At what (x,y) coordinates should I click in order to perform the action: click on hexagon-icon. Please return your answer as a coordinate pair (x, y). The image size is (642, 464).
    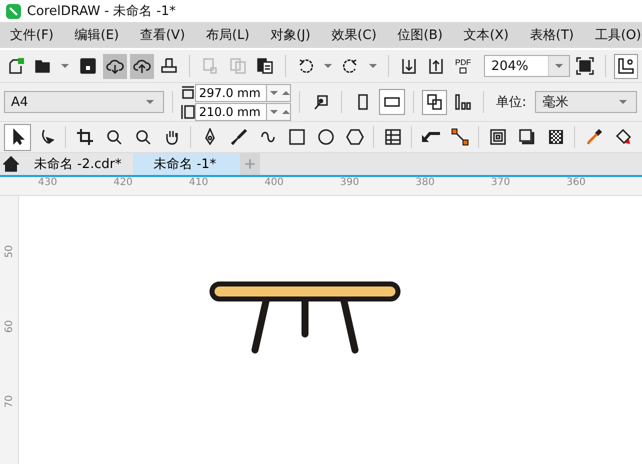
    Looking at the image, I should click on (355, 137).